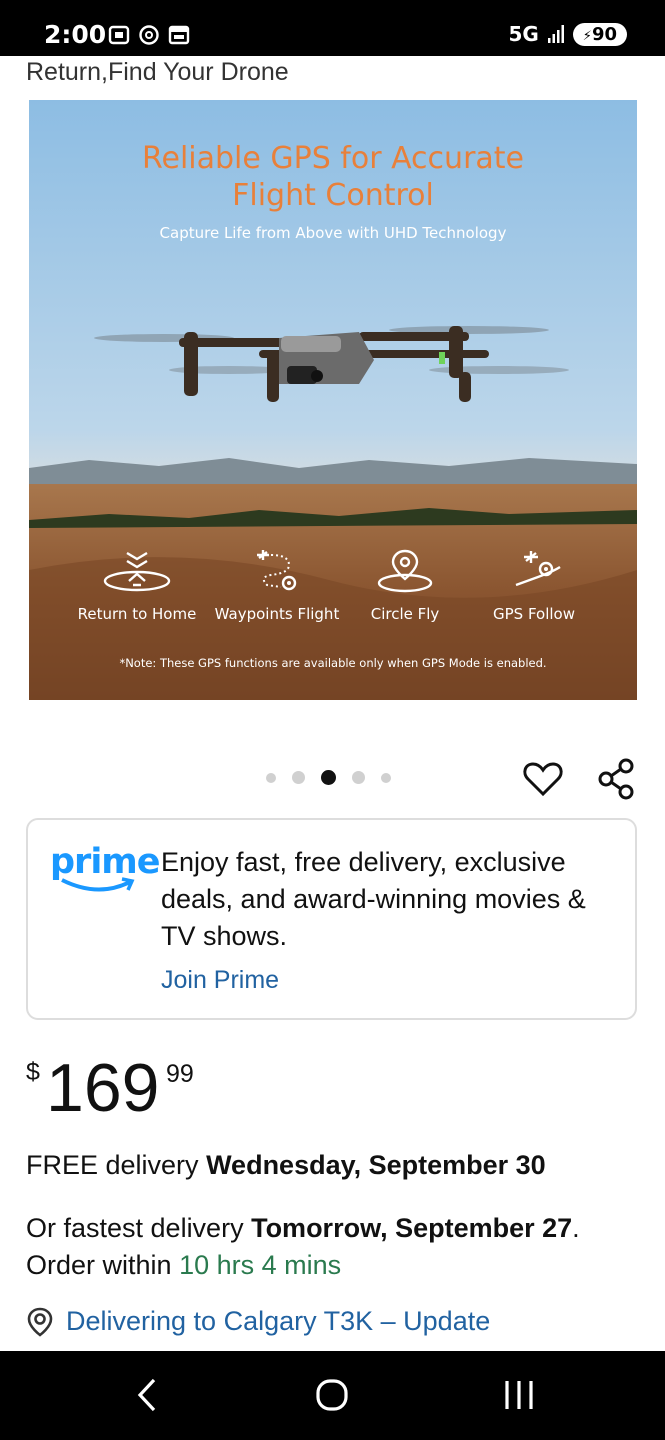 The image size is (665, 1440). What do you see at coordinates (180, 1074) in the screenshot?
I see `price-fraction: 99` at bounding box center [180, 1074].